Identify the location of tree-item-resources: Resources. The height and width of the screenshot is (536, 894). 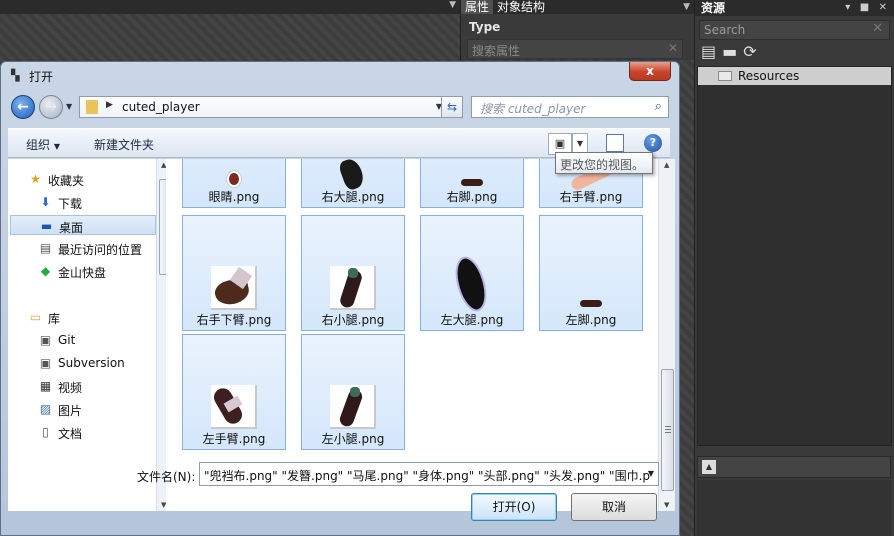
(794, 76).